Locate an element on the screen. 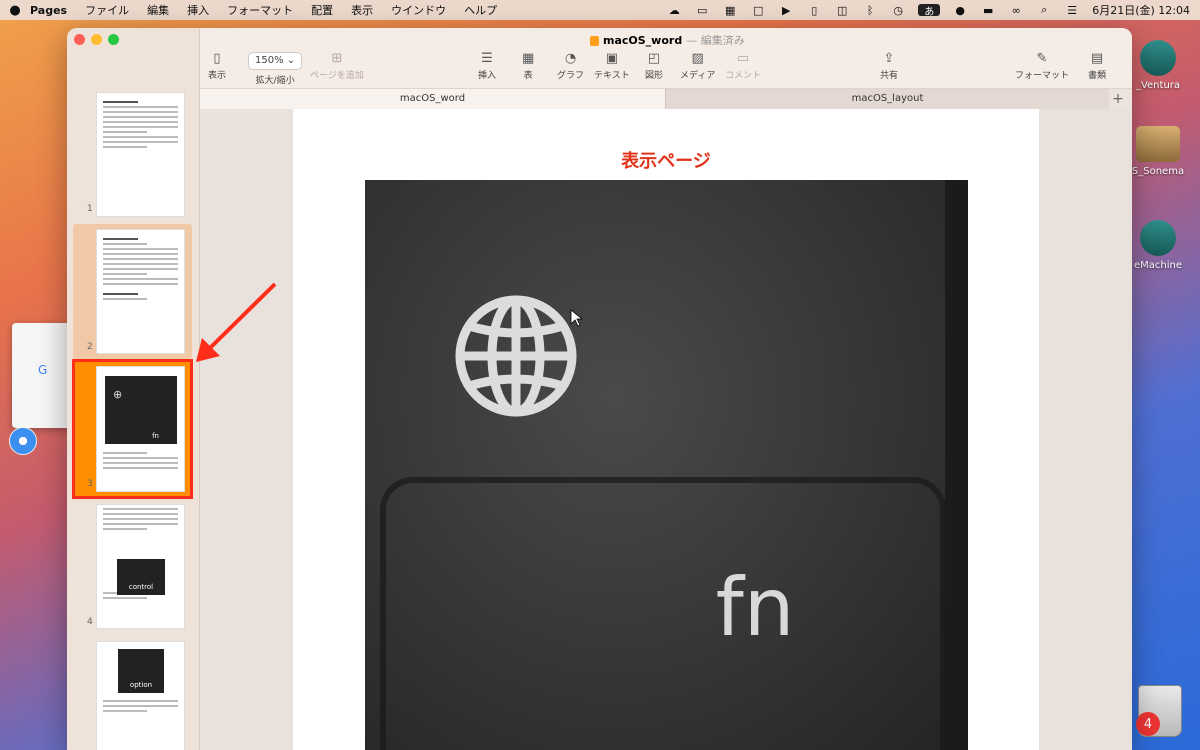 This screenshot has height=750, width=1200. menu-edit: 編集 is located at coordinates (158, 10).